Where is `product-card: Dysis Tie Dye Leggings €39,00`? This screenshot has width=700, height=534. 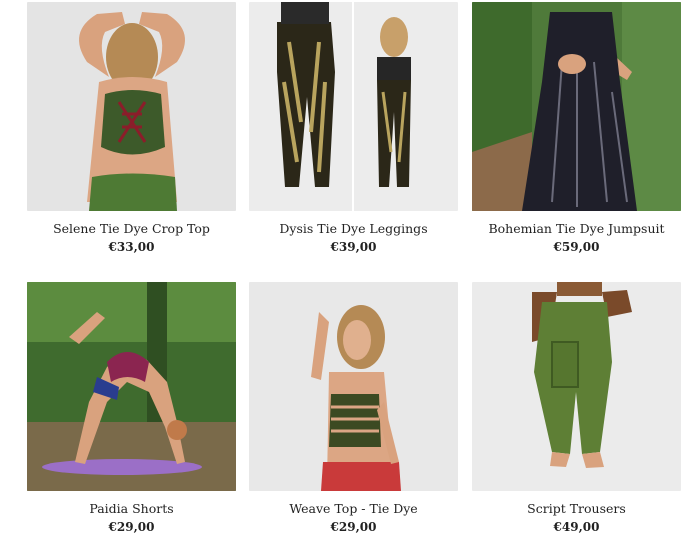
product-card: Dysis Tie Dye Leggings €39,00 is located at coordinates (353, 128).